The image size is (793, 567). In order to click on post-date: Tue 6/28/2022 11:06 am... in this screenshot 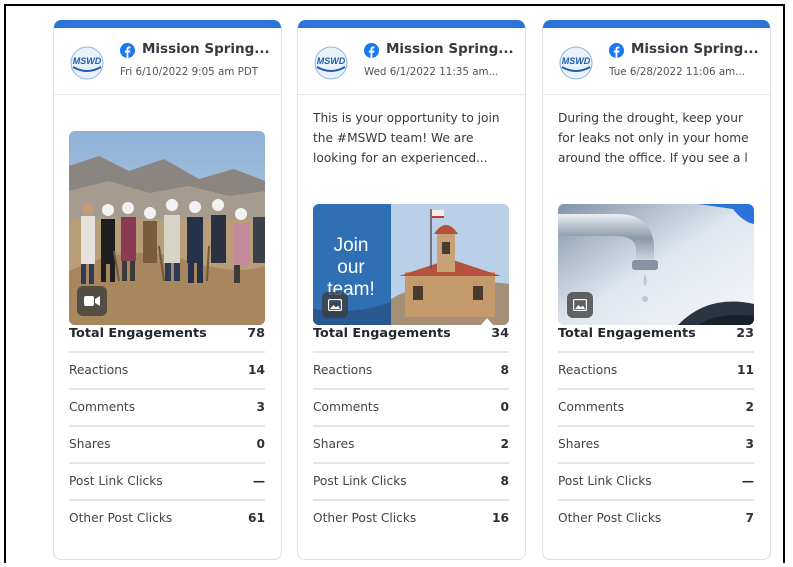, I will do `click(677, 72)`.